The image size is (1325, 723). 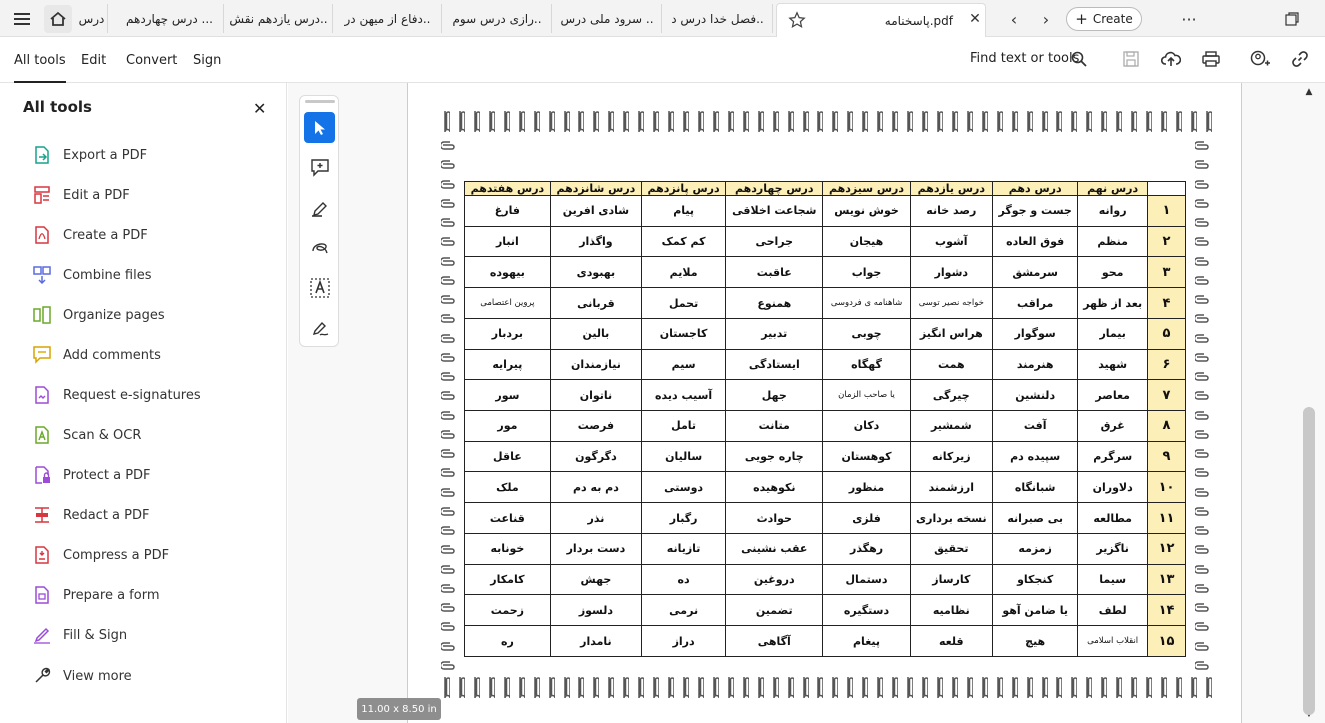 What do you see at coordinates (774, 487) in the screenshot?
I see `table-cell: نکوهیده` at bounding box center [774, 487].